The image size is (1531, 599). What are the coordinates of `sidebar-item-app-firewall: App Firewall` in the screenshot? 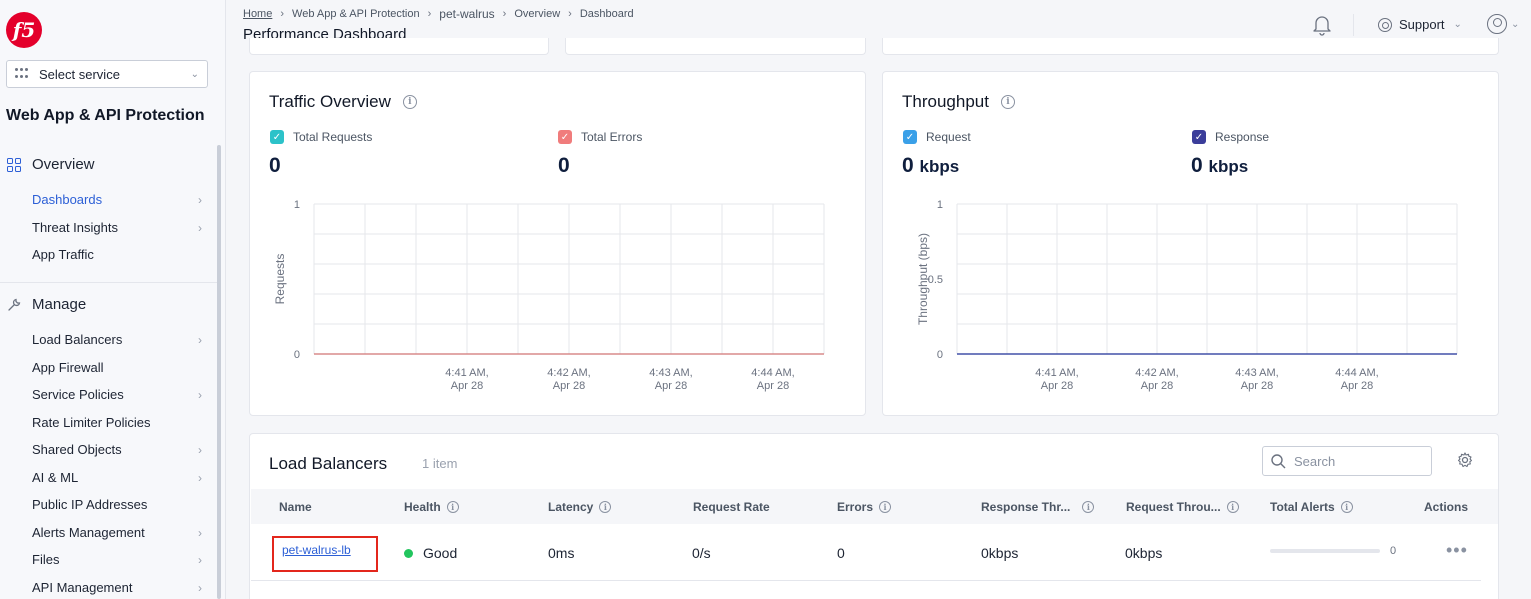 It's located at (117, 367).